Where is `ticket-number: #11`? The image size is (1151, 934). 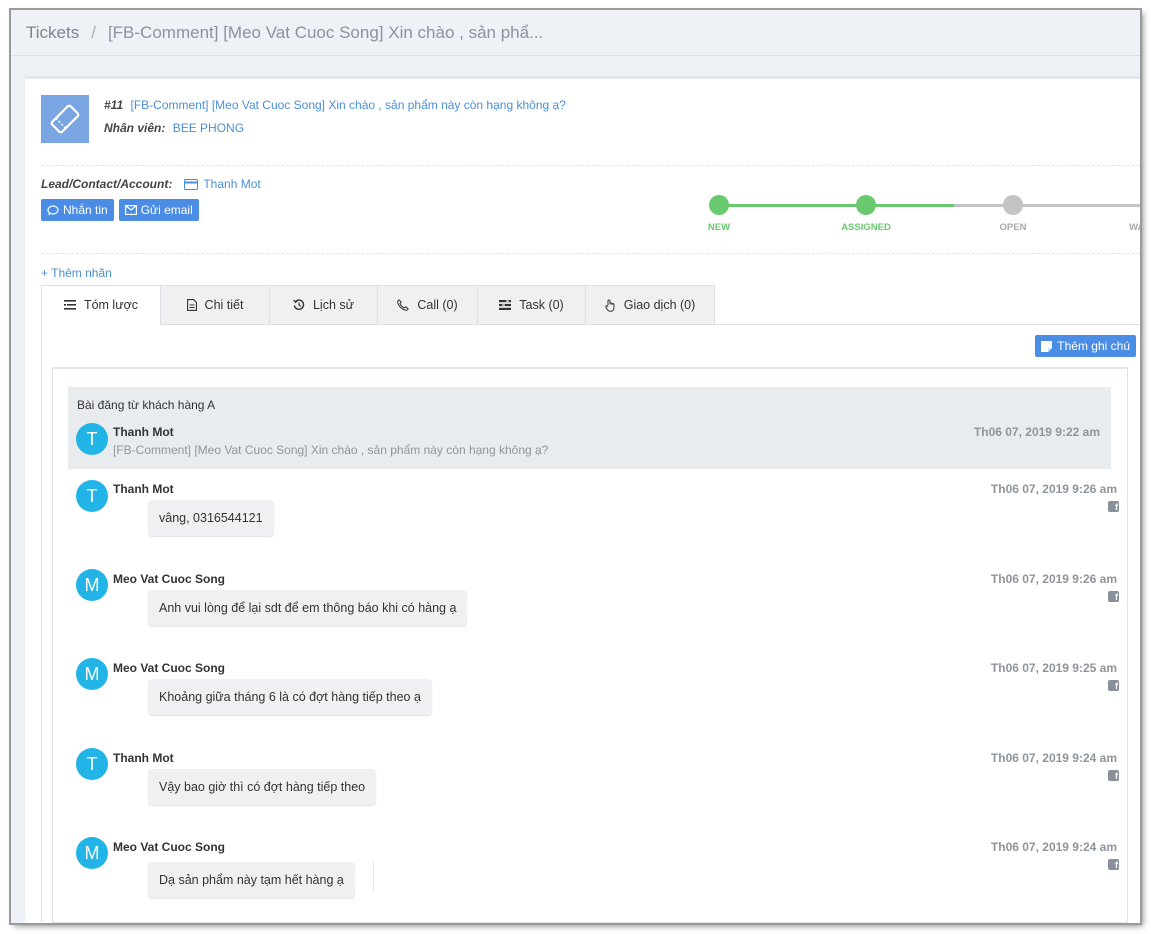
ticket-number: #11 is located at coordinates (114, 105).